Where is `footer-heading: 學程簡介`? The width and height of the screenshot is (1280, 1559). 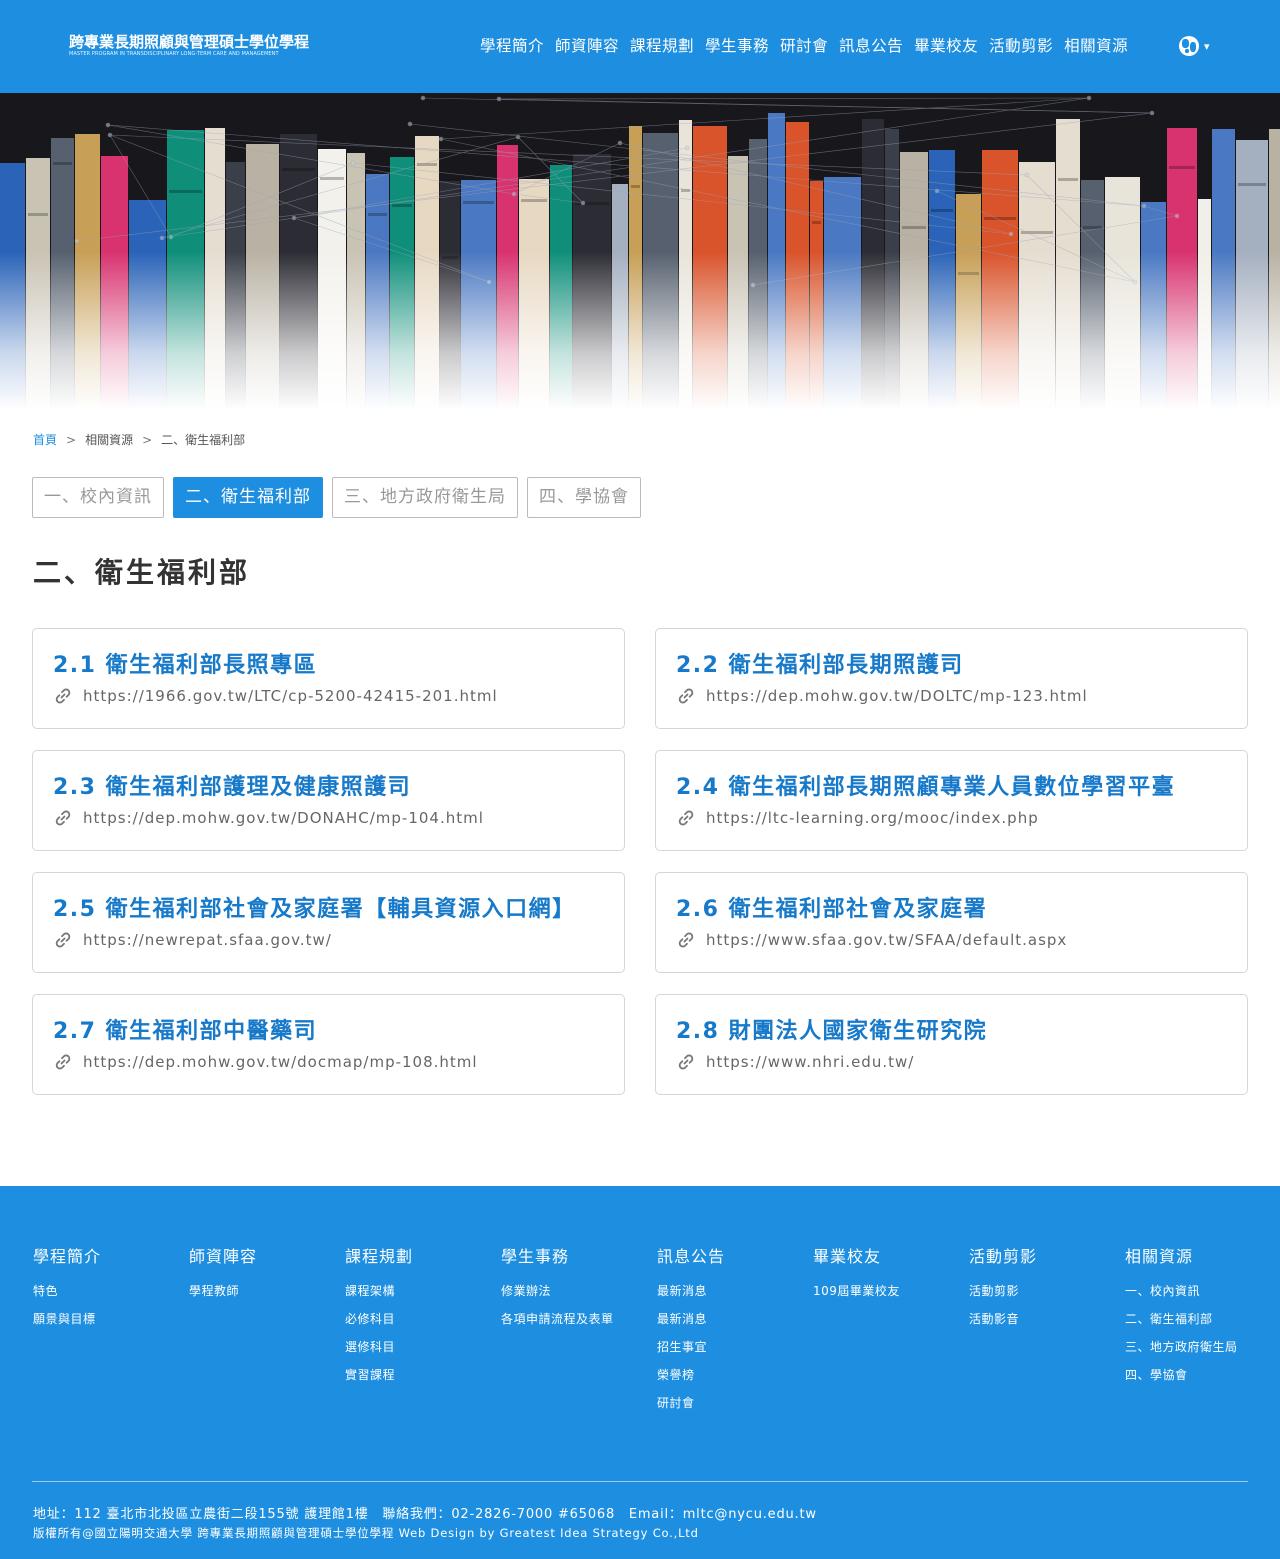 footer-heading: 學程簡介 is located at coordinates (111, 1255).